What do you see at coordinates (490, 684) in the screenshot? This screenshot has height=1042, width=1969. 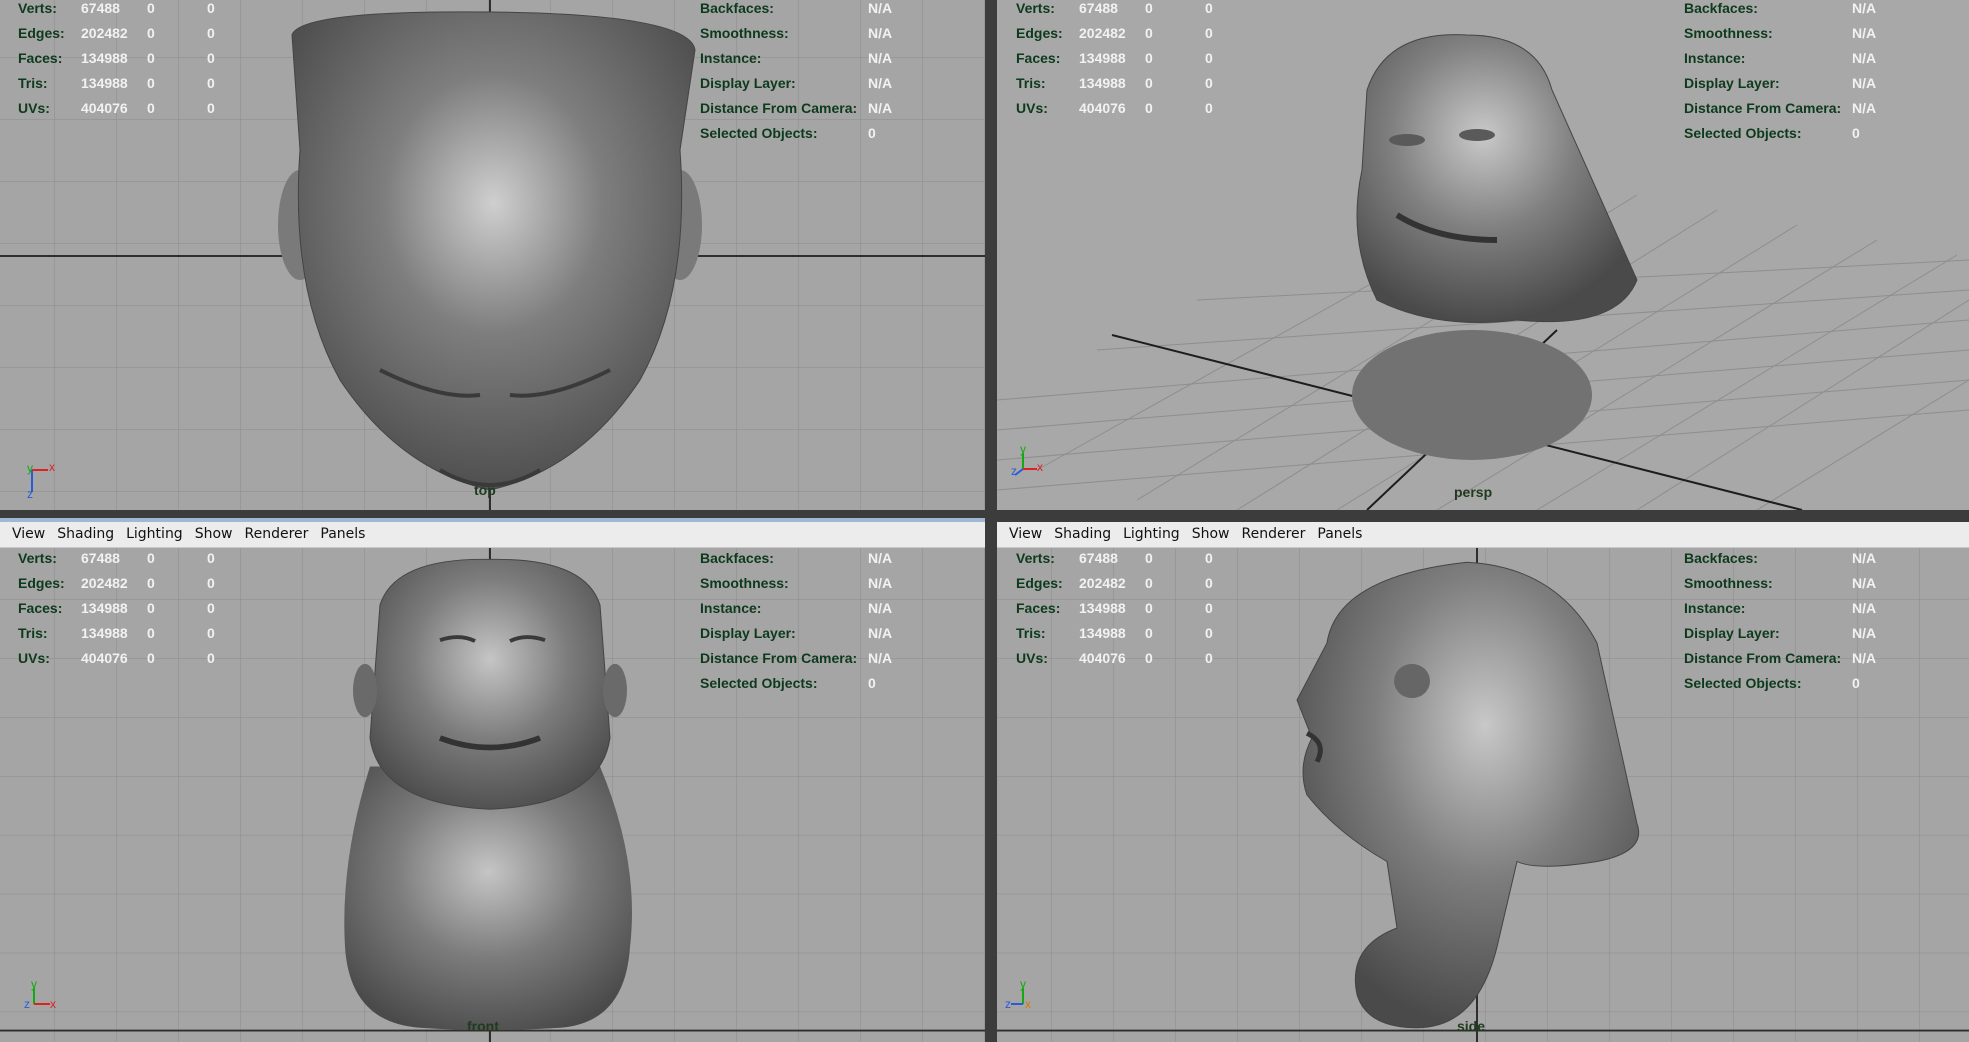 I see `figure-head-front-shape` at bounding box center [490, 684].